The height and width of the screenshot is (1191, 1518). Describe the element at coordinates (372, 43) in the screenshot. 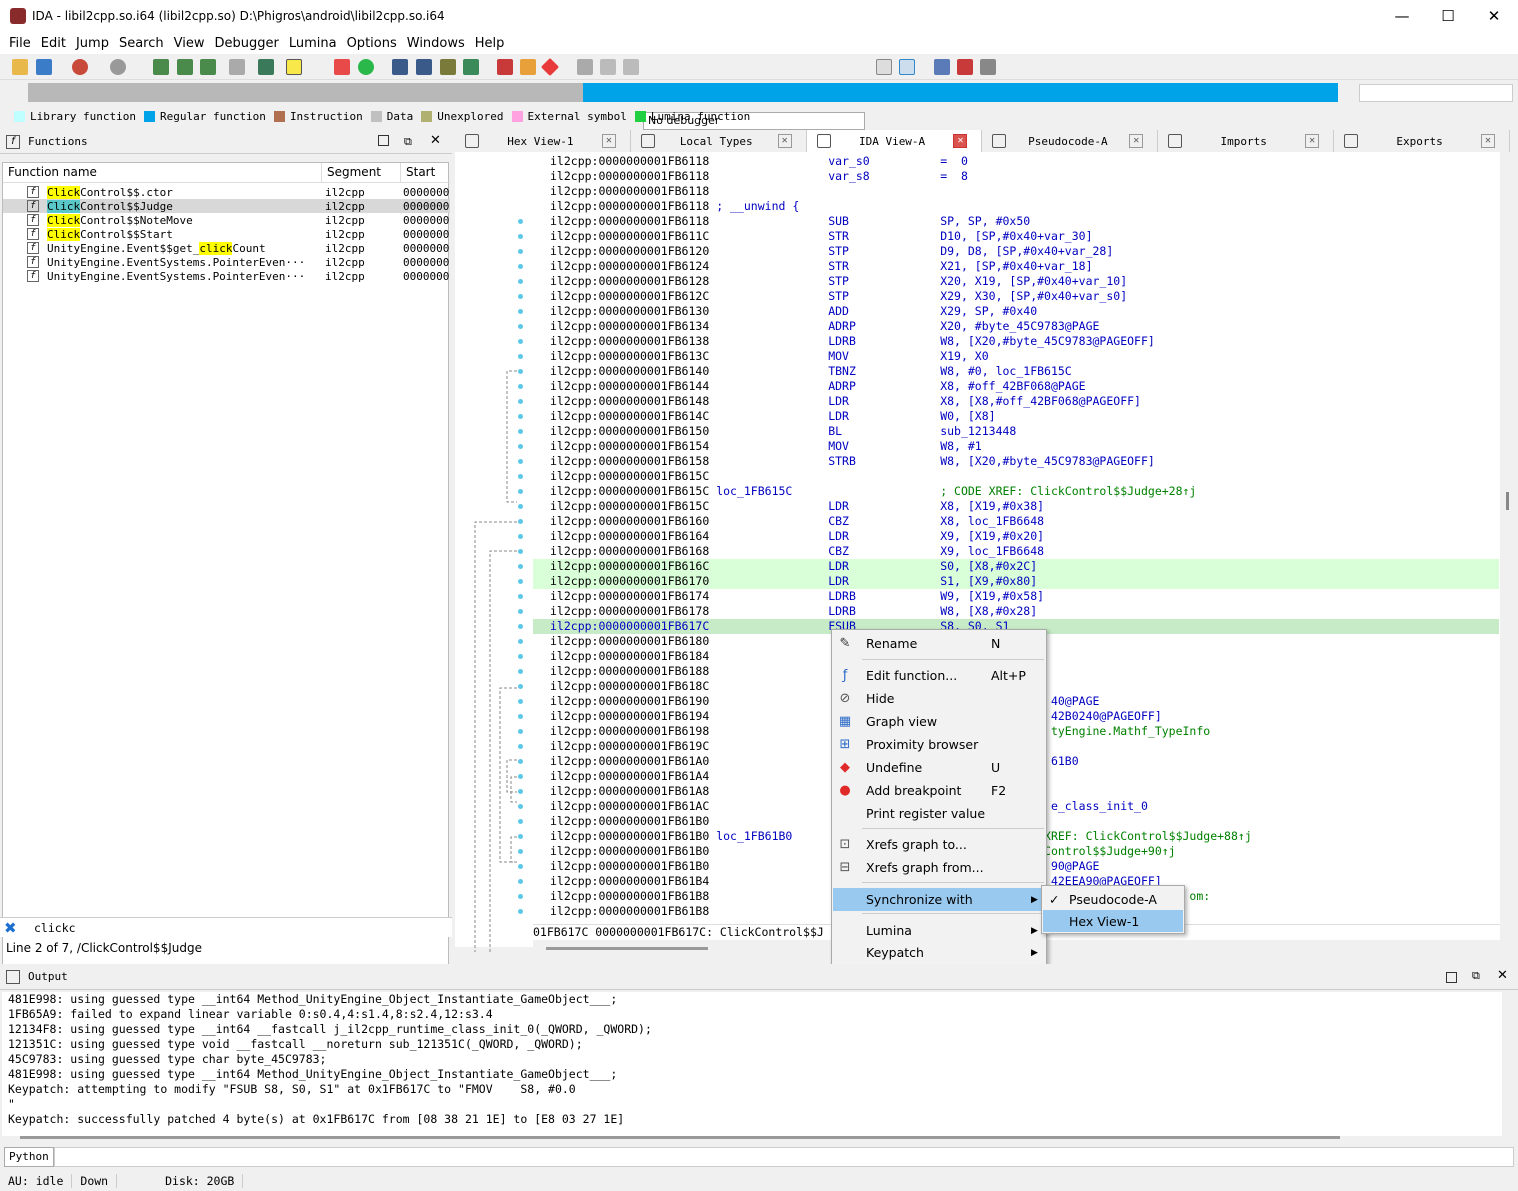

I see `menu-options: Options` at that location.